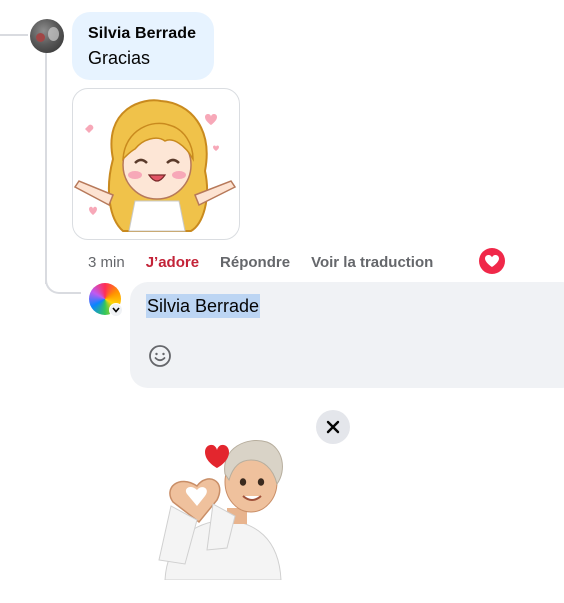 The image size is (564, 603). What do you see at coordinates (492, 261) in the screenshot?
I see `love-reaction-icon` at bounding box center [492, 261].